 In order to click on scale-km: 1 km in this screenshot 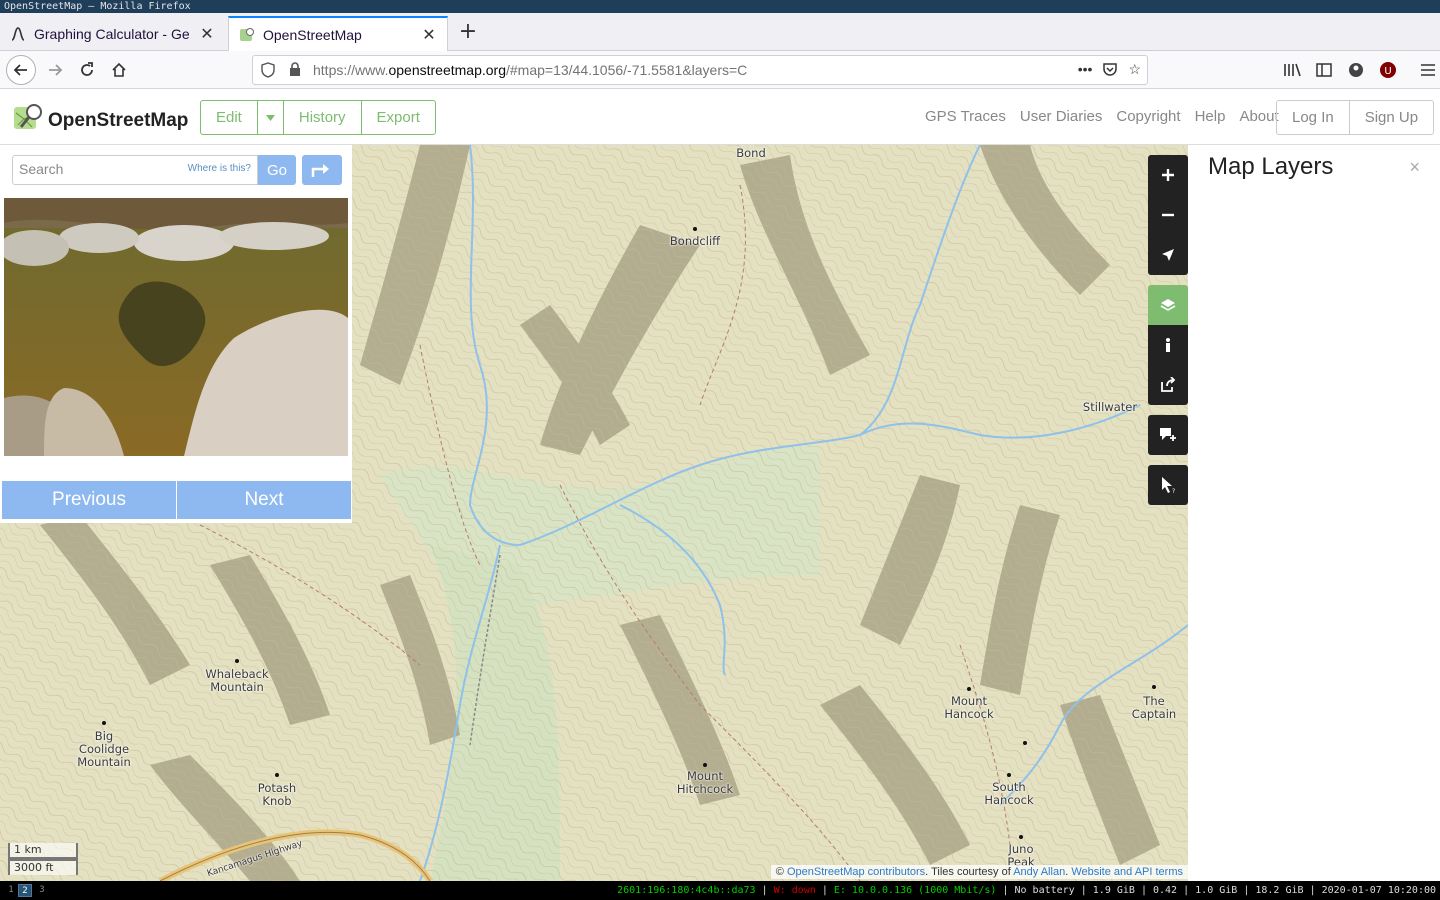, I will do `click(43, 851)`.